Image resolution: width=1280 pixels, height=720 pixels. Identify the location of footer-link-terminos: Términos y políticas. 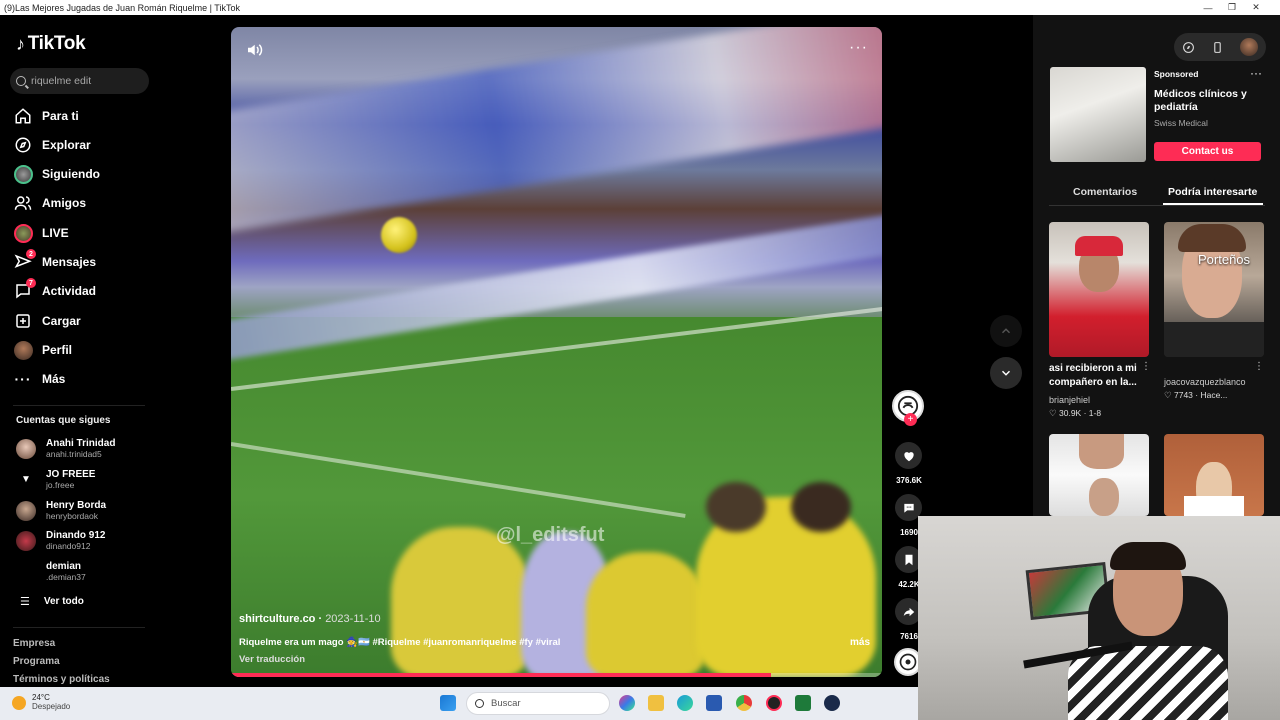
(61, 679).